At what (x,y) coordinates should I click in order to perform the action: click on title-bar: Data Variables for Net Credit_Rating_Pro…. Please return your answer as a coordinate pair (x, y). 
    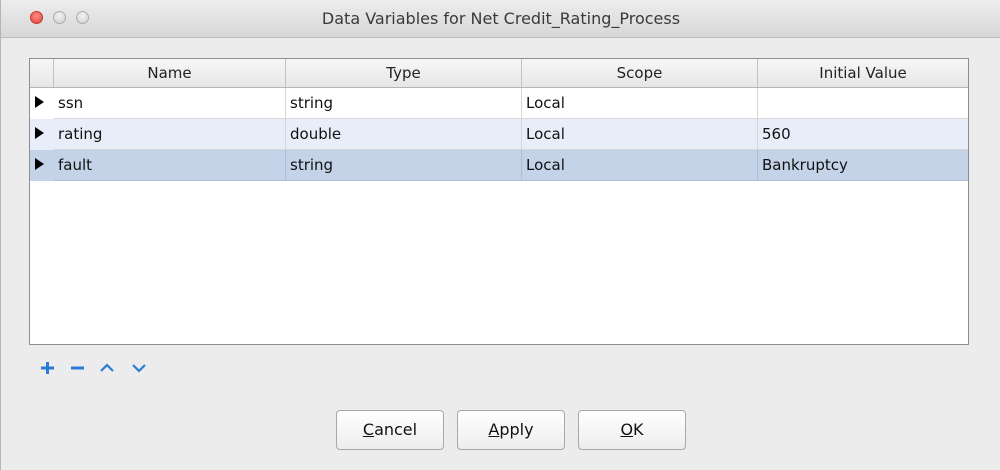
    Looking at the image, I should click on (500, 19).